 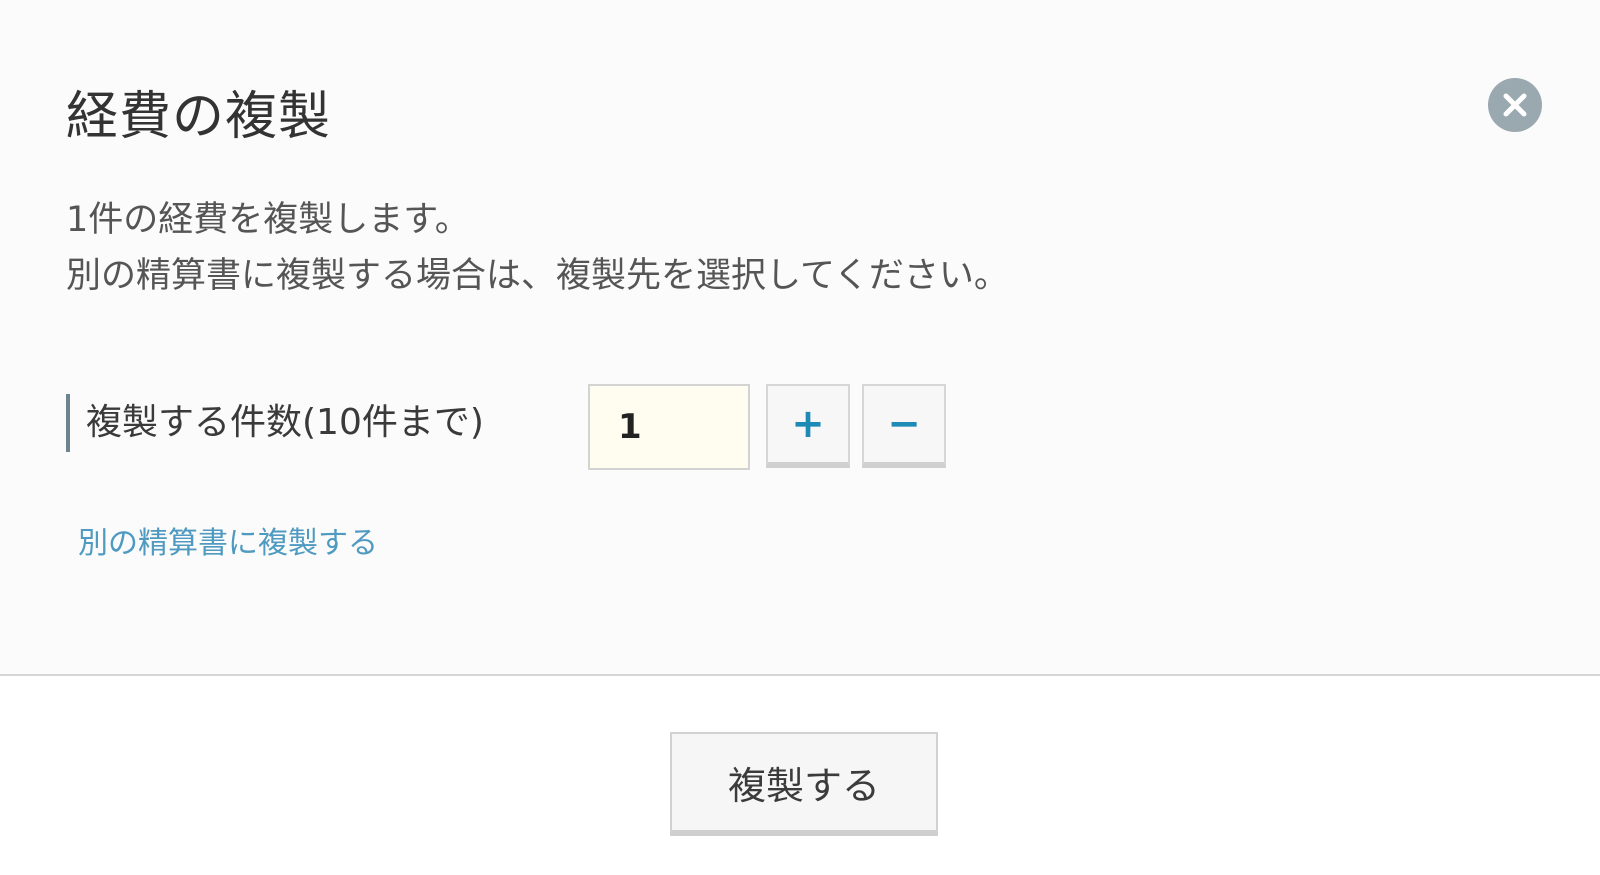 I want to click on increment-button: +, so click(x=808, y=426).